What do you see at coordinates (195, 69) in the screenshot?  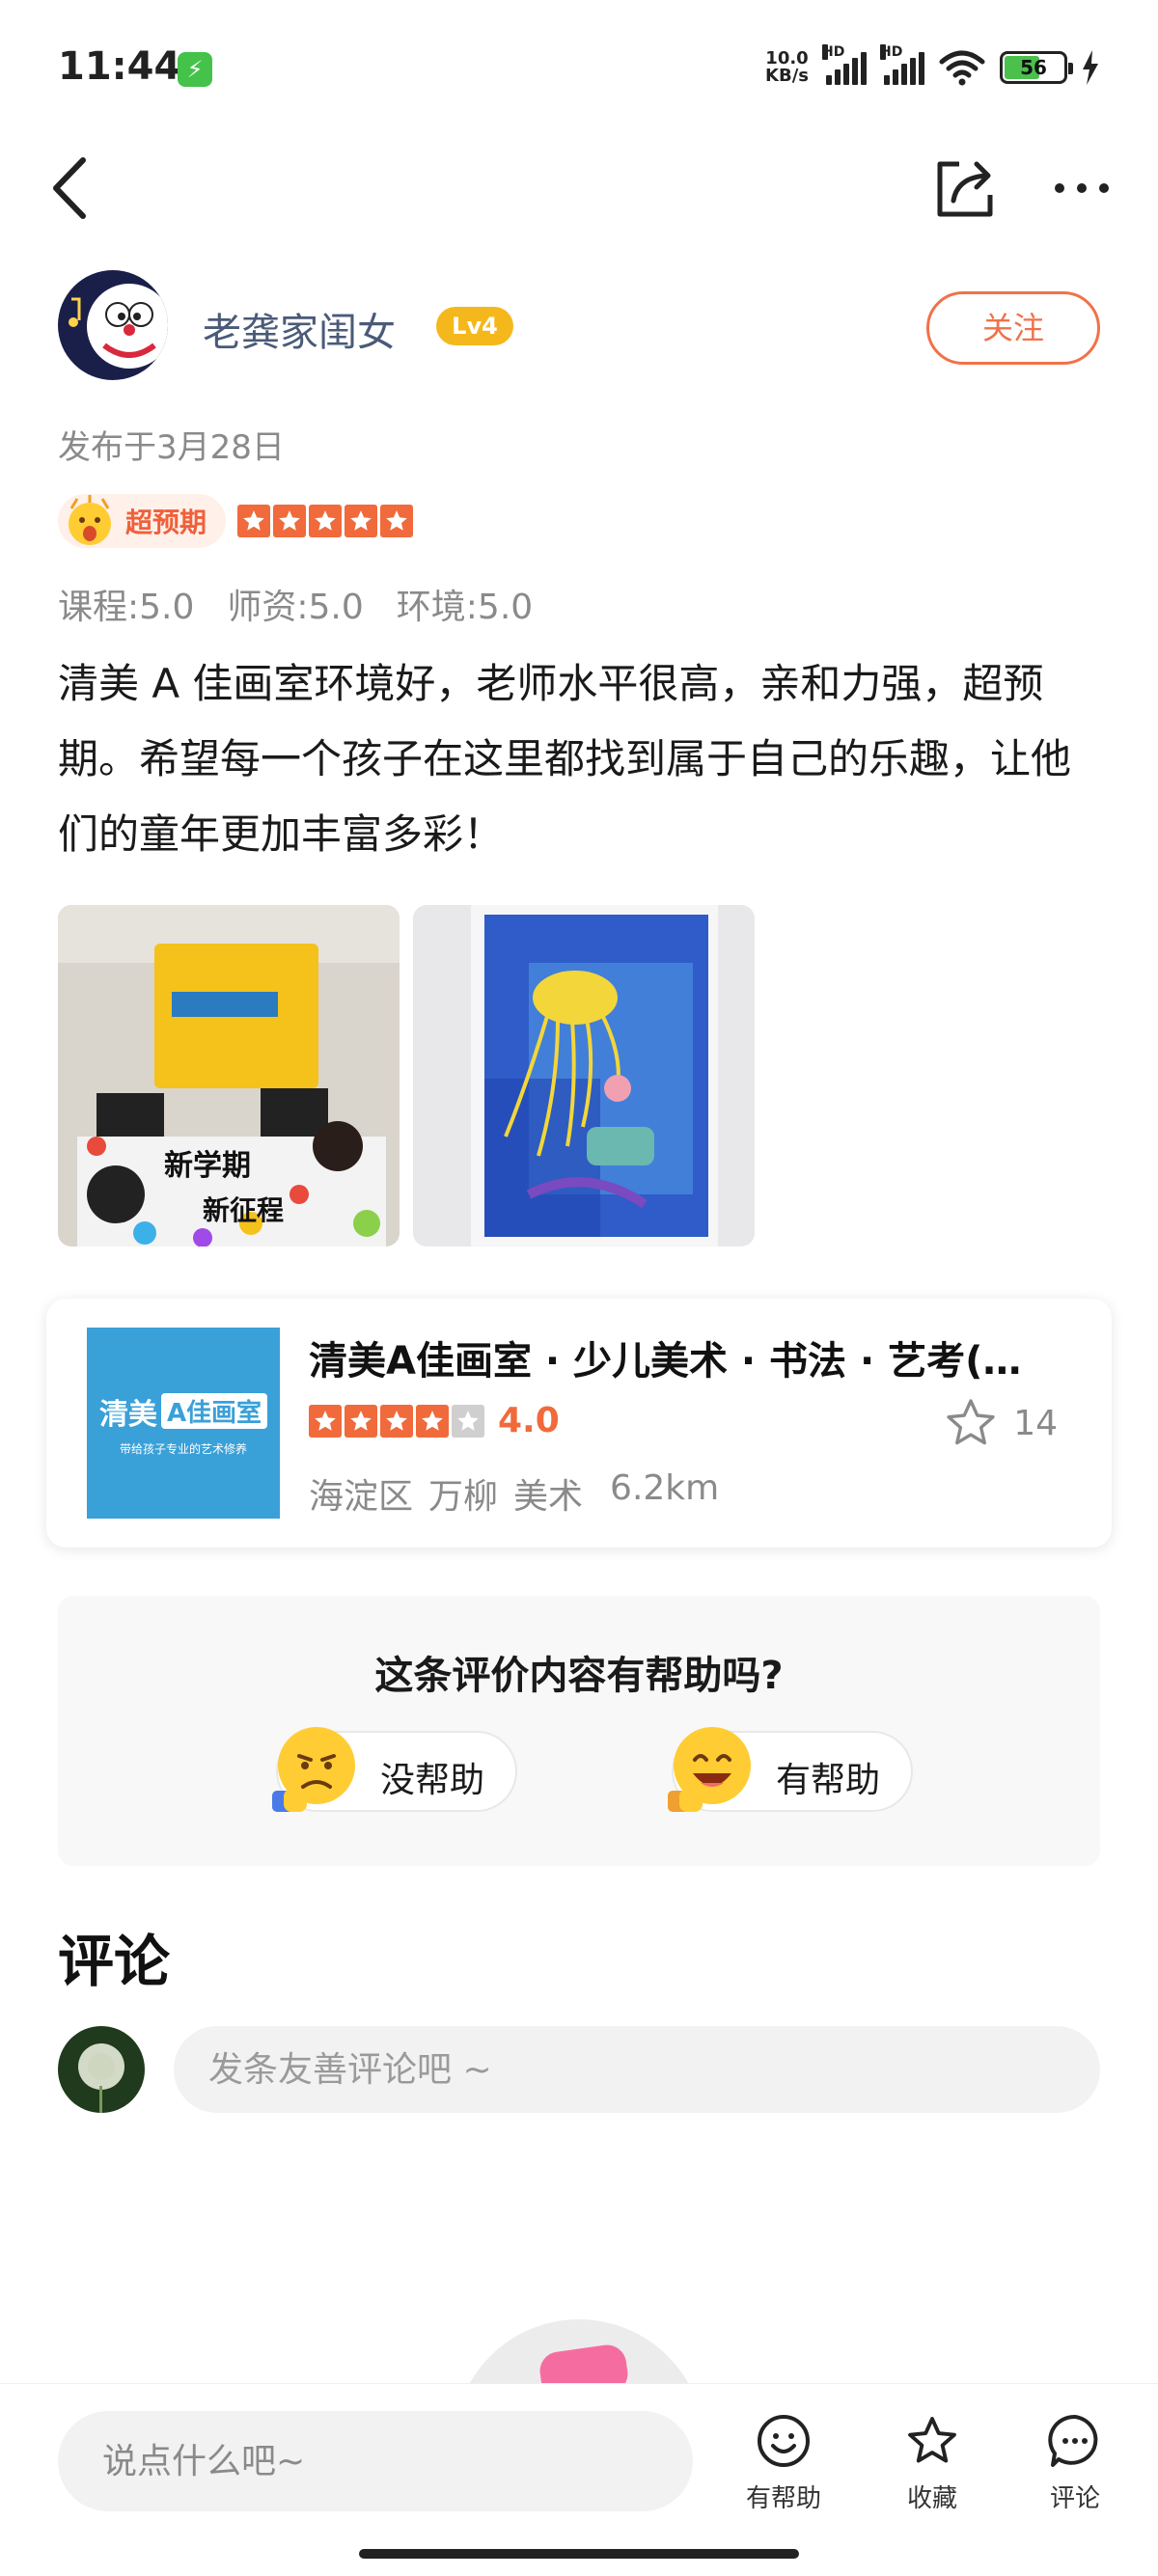 I see `charging-app-icon: ⚡` at bounding box center [195, 69].